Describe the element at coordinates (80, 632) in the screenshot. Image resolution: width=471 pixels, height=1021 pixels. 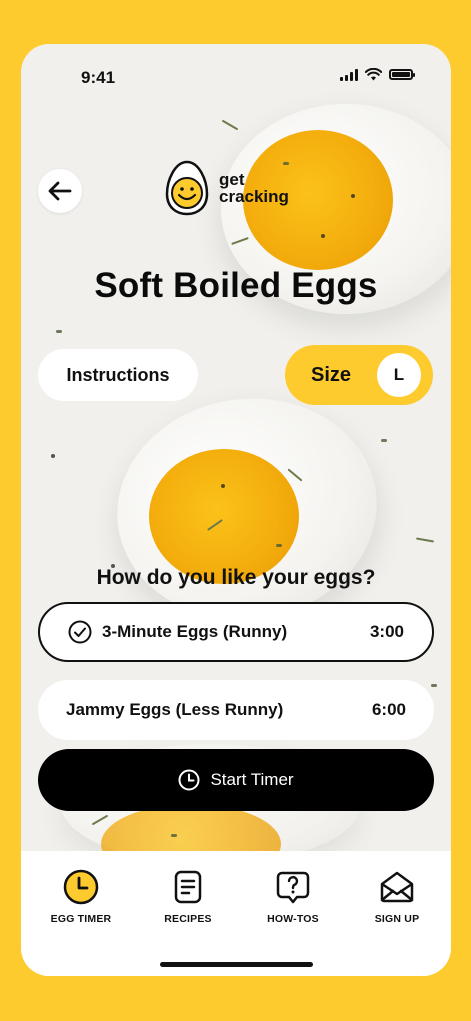
I see `check-circle-icon` at that location.